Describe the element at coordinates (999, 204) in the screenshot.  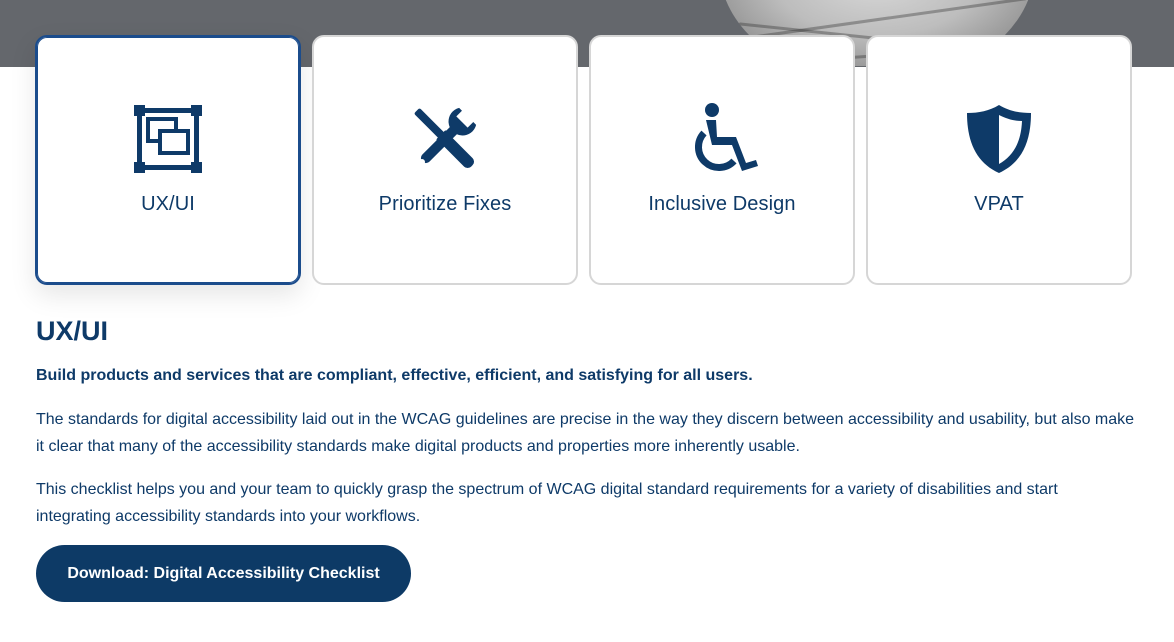
I see `card-label: VPAT` at that location.